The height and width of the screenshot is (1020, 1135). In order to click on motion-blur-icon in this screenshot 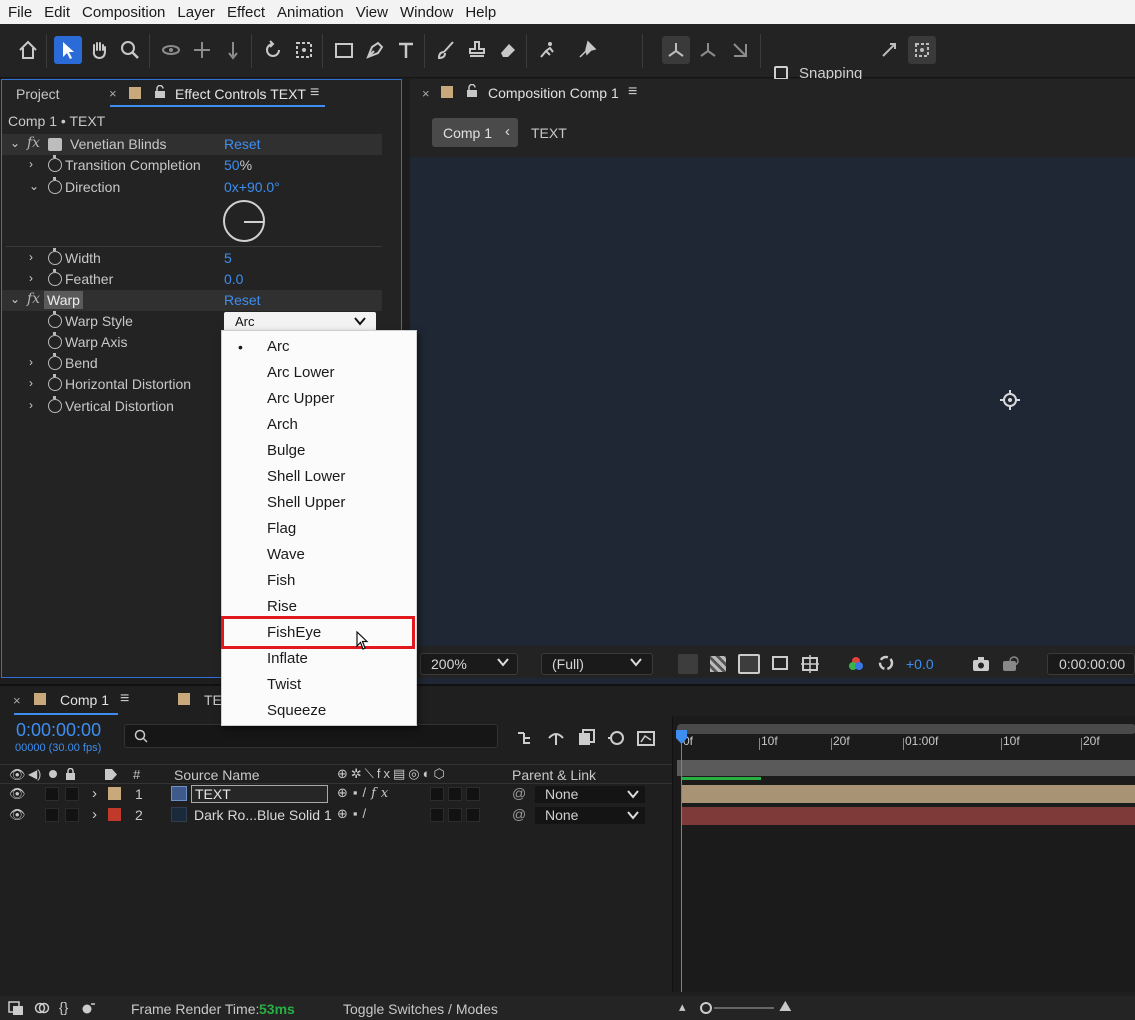, I will do `click(616, 738)`.